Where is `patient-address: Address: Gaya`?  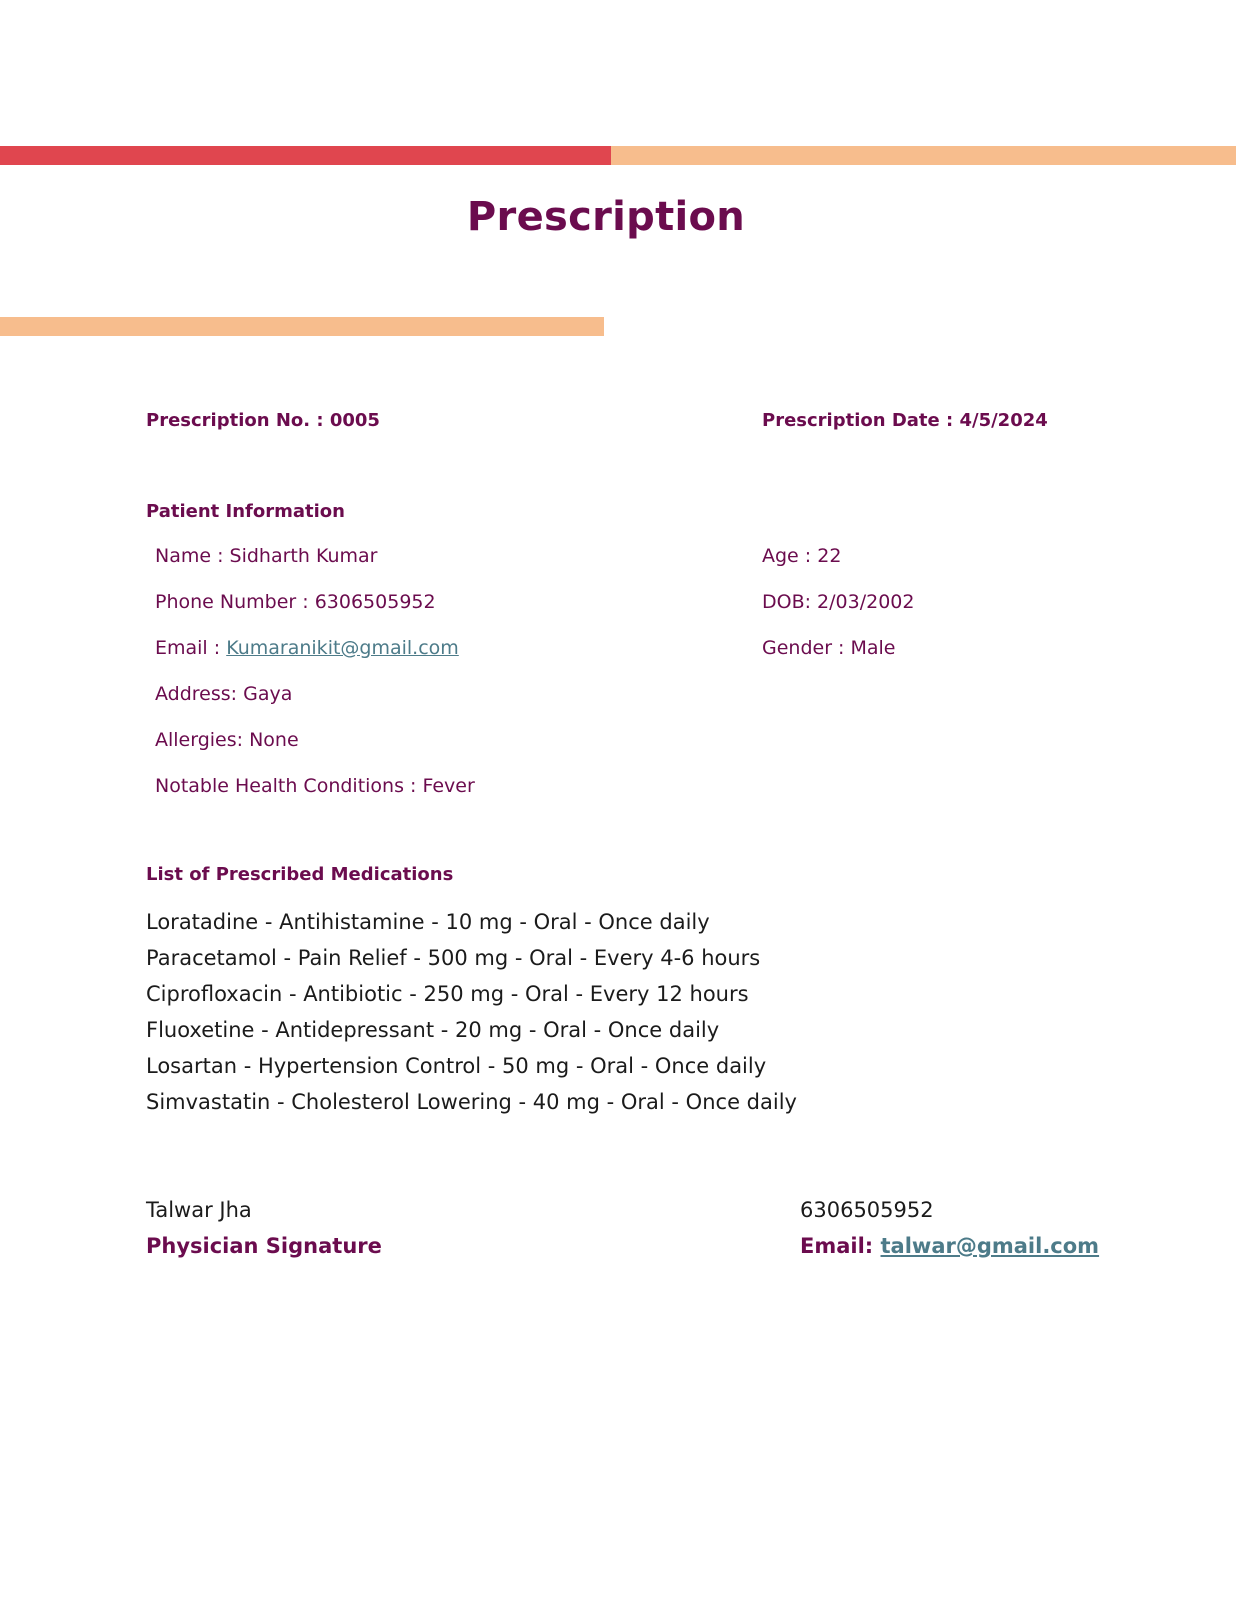 patient-address: Address: Gaya is located at coordinates (224, 694).